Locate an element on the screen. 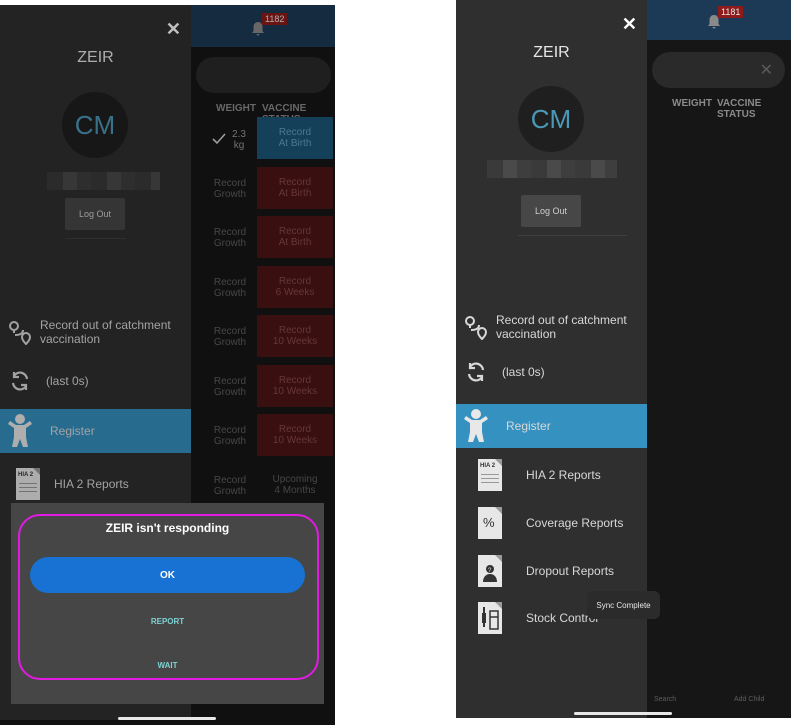 The image size is (791, 725). percent-document-icon: % is located at coordinates (483, 523).